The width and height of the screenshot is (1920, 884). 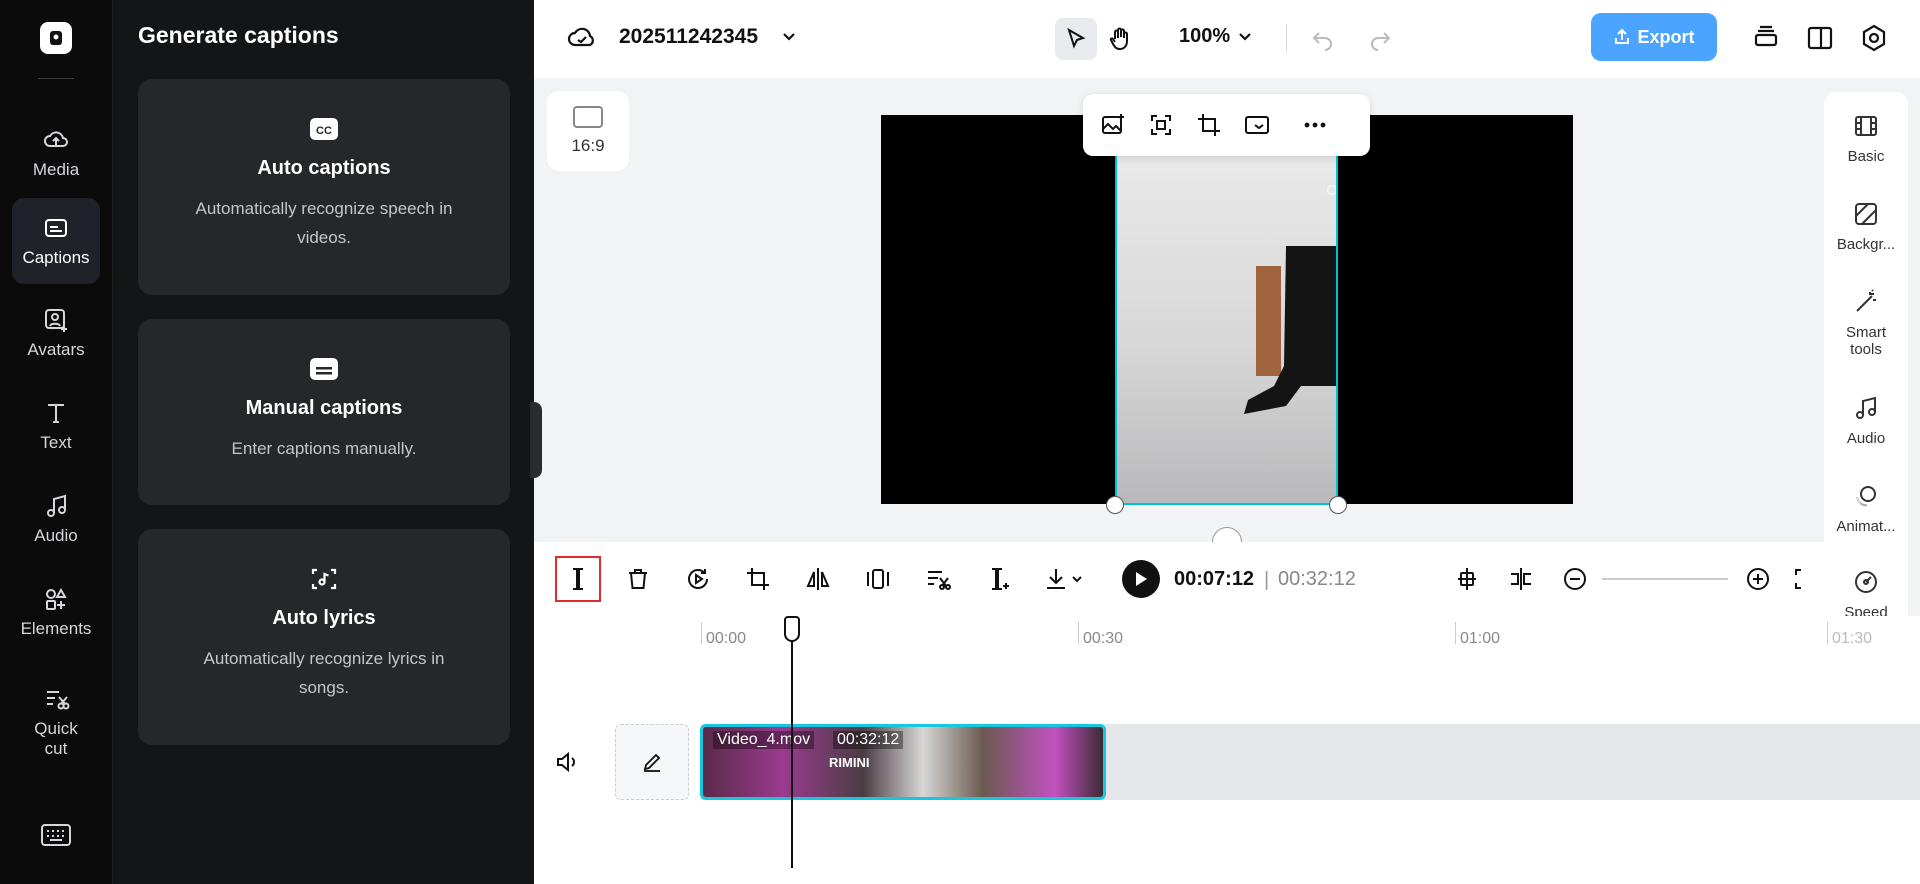 I want to click on crop-button, so click(x=758, y=579).